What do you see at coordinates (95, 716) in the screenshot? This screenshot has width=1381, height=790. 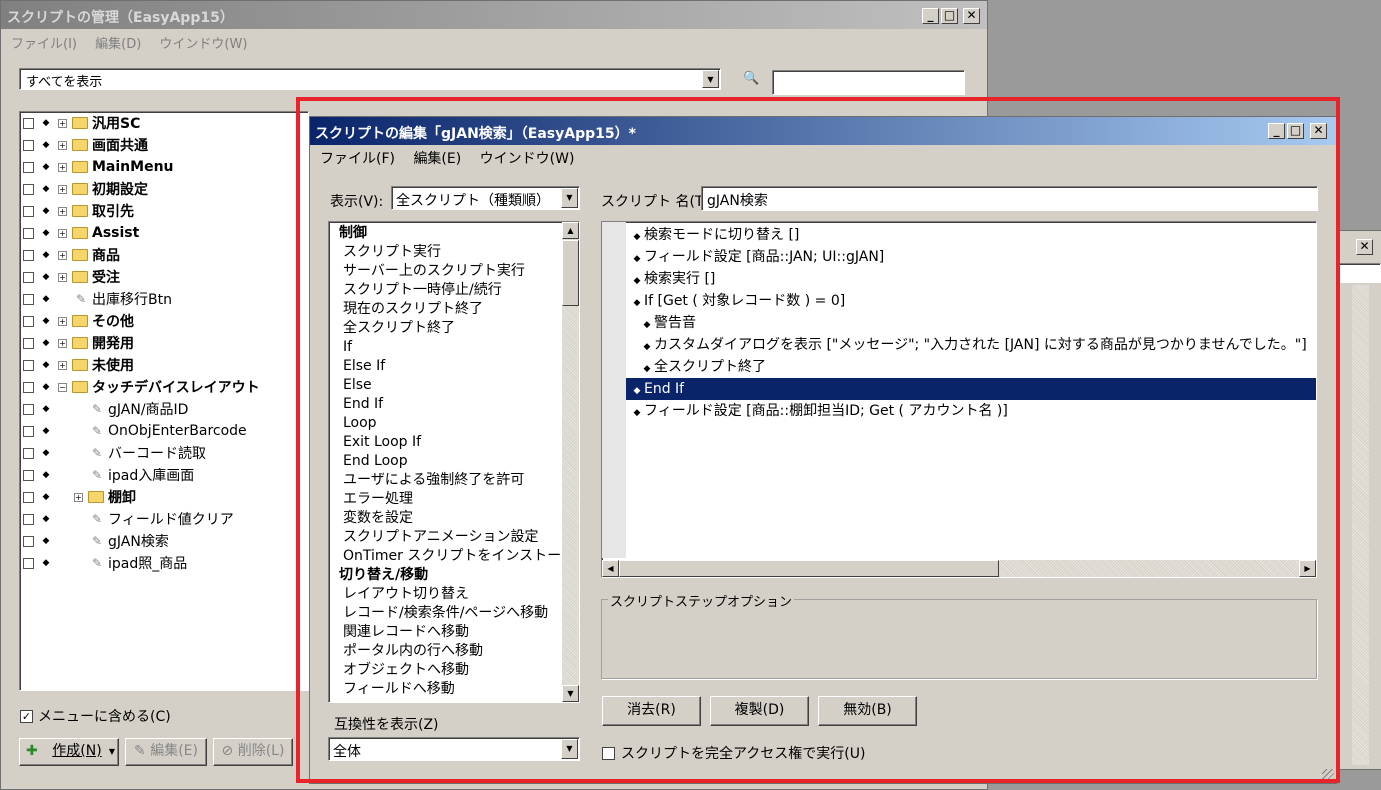 I see `include-menu-row: ✓ メニューに含める(C)` at bounding box center [95, 716].